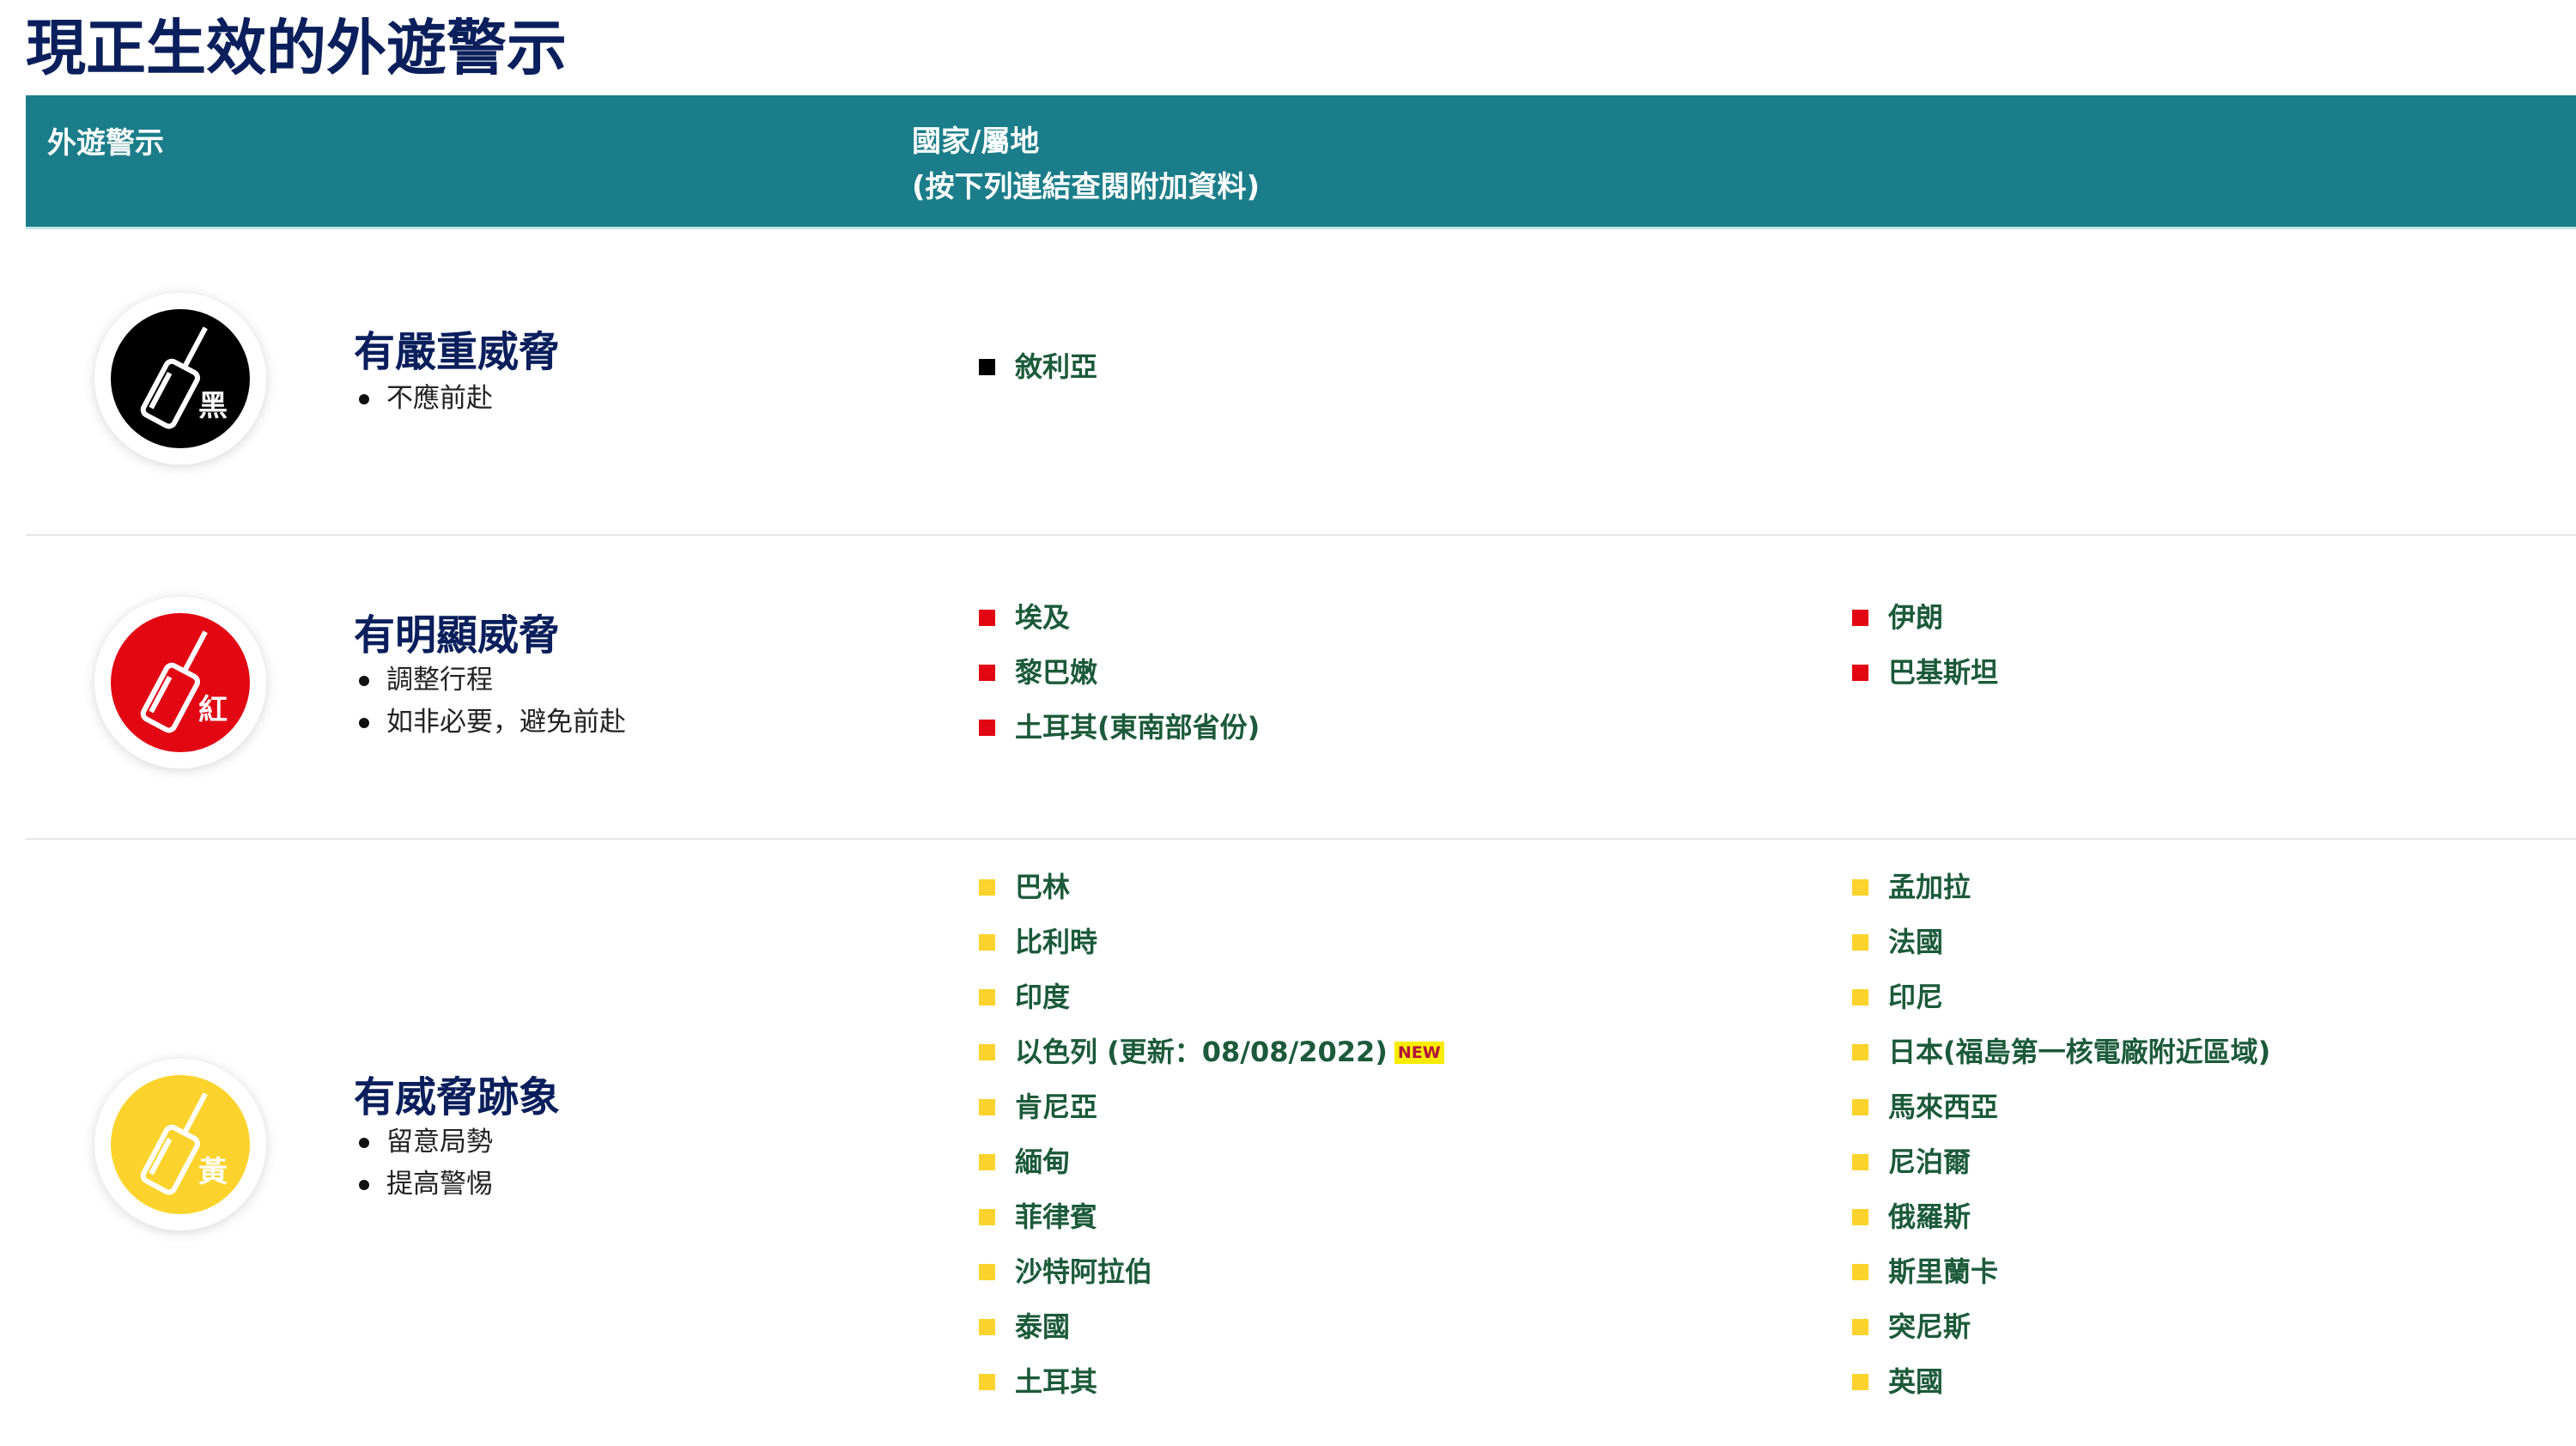 This screenshot has height=1446, width=2576. I want to click on luggage-icon: 黃, so click(180, 1144).